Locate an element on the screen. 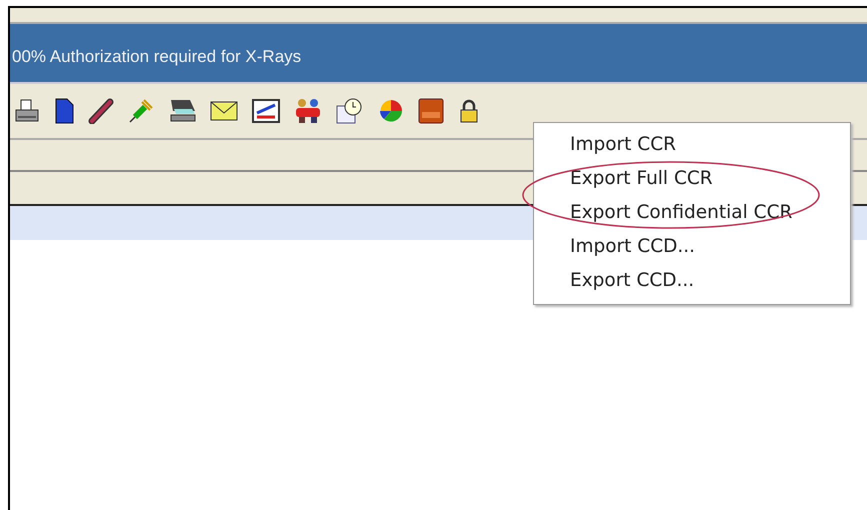 The image size is (867, 510). syringe-icon is located at coordinates (141, 111).